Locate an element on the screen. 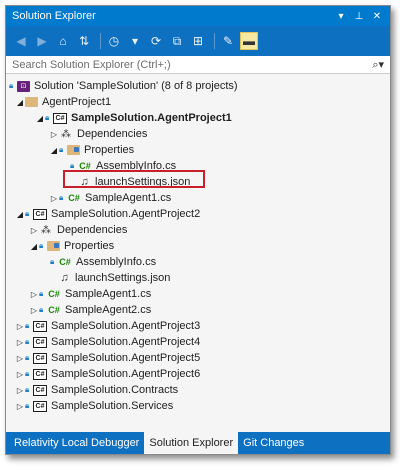 The width and height of the screenshot is (400, 470). search-icon: ⌕▾ is located at coordinates (378, 65).